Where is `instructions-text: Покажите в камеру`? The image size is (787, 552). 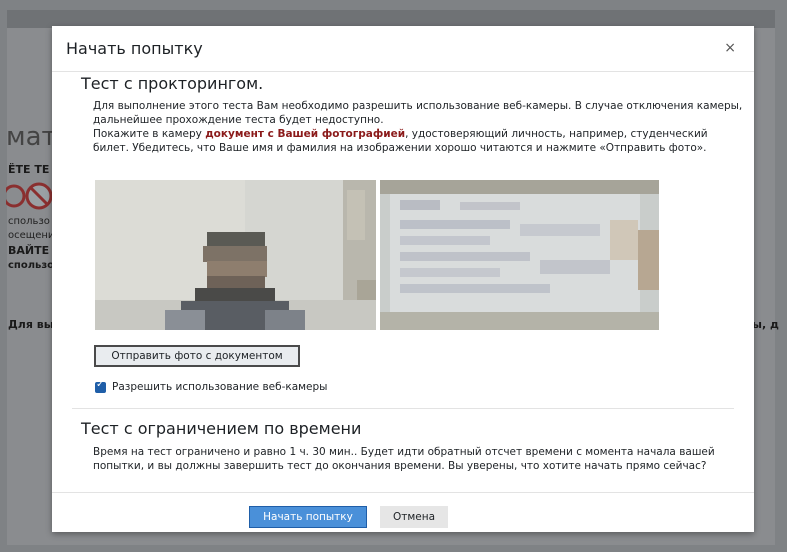 instructions-text: Покажите в камеру is located at coordinates (149, 134).